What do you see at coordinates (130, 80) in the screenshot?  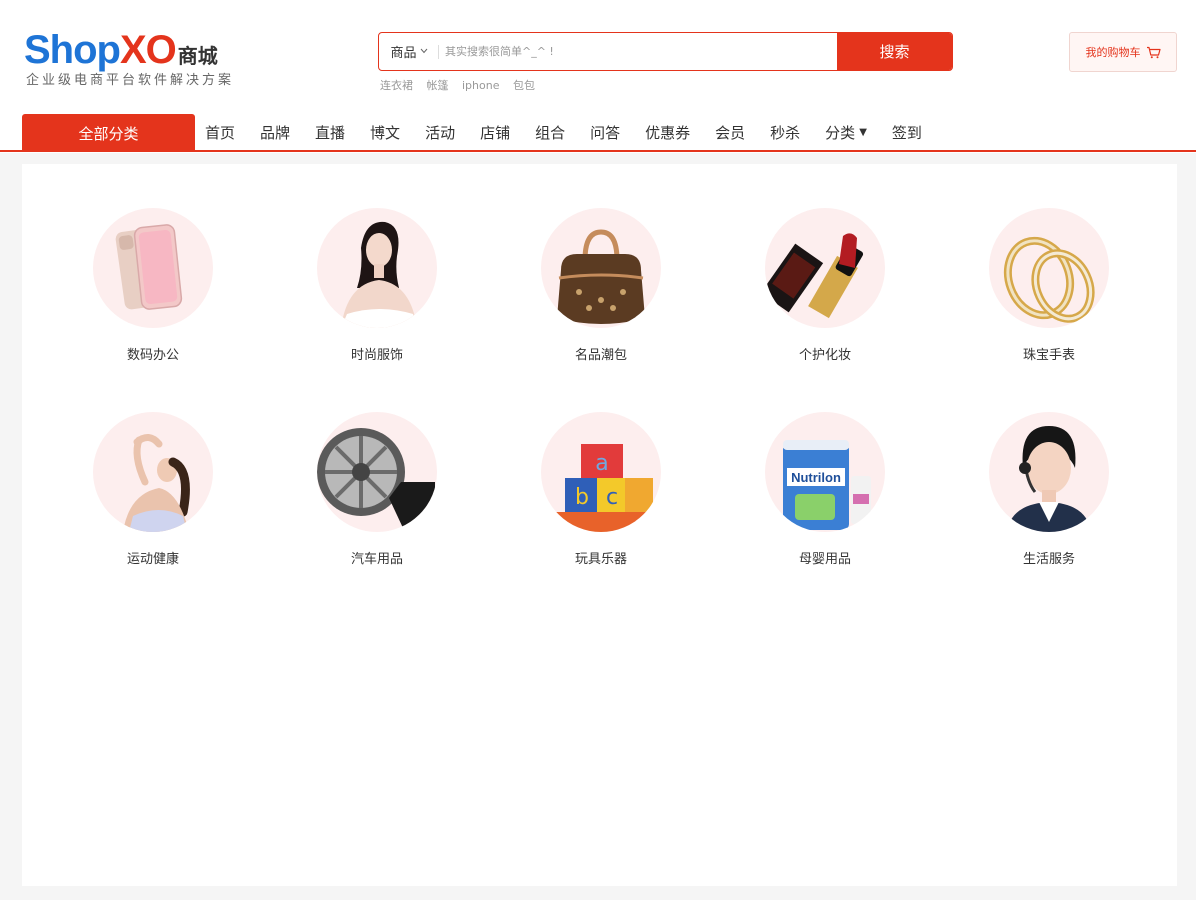 I see `logo-tagline: 企业级电商平台软件解决方案` at bounding box center [130, 80].